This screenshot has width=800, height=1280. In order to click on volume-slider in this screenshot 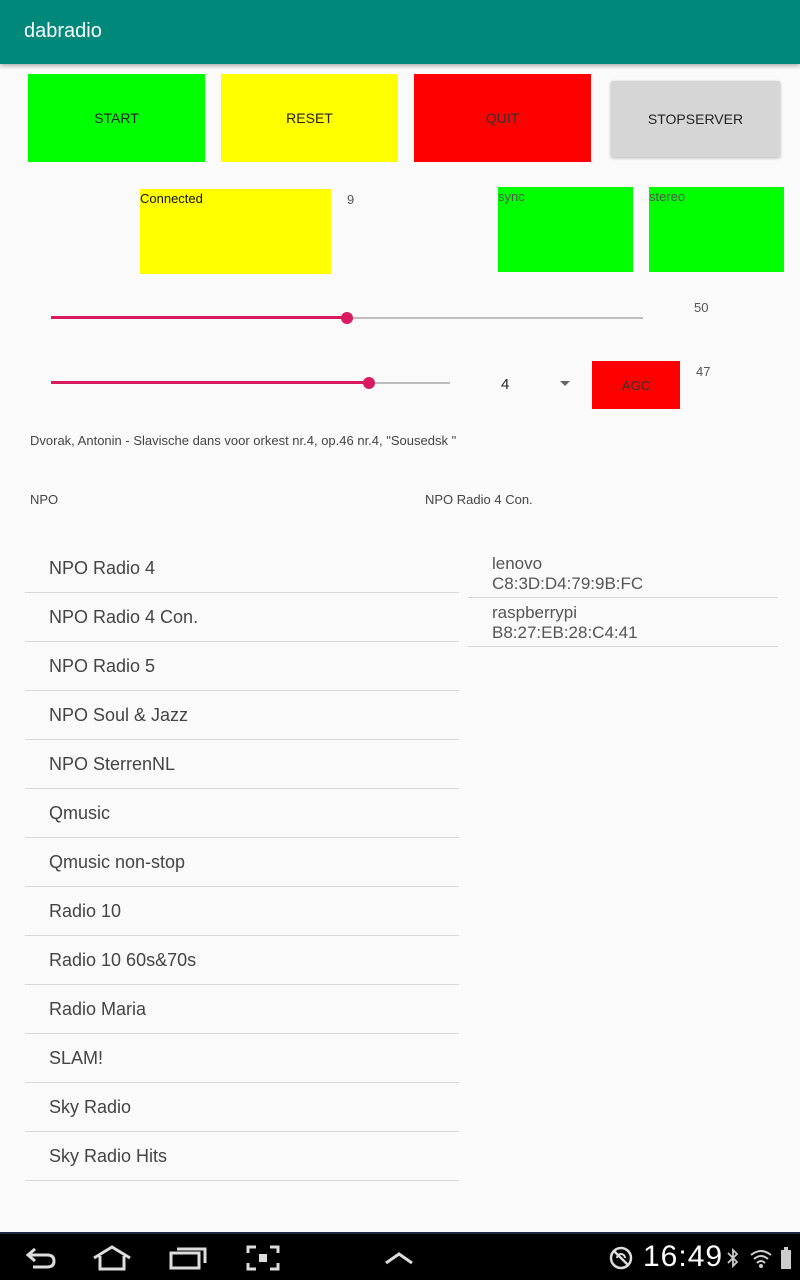, I will do `click(347, 318)`.